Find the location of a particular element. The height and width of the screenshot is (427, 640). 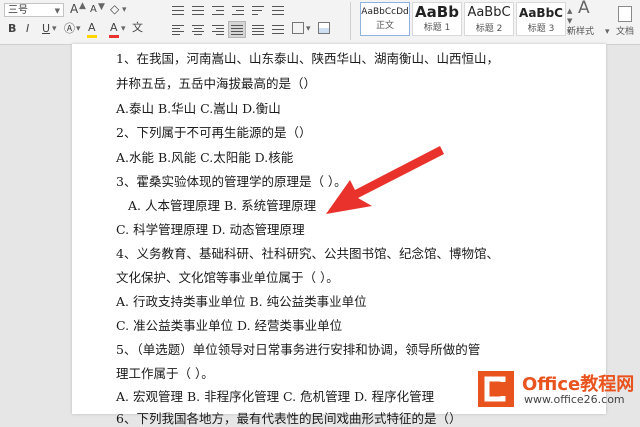

watermark-url: www.office26.com is located at coordinates (574, 399).